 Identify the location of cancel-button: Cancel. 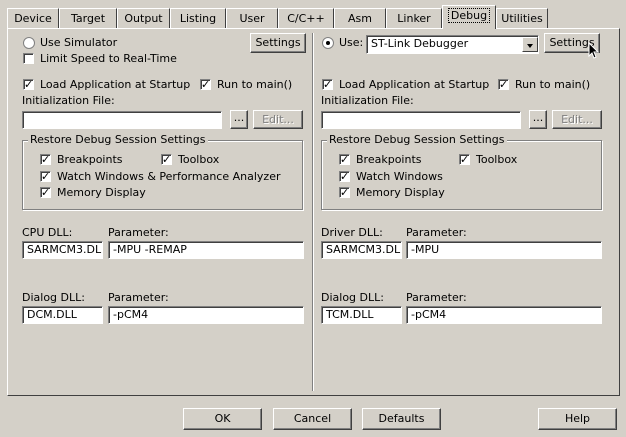
(312, 419).